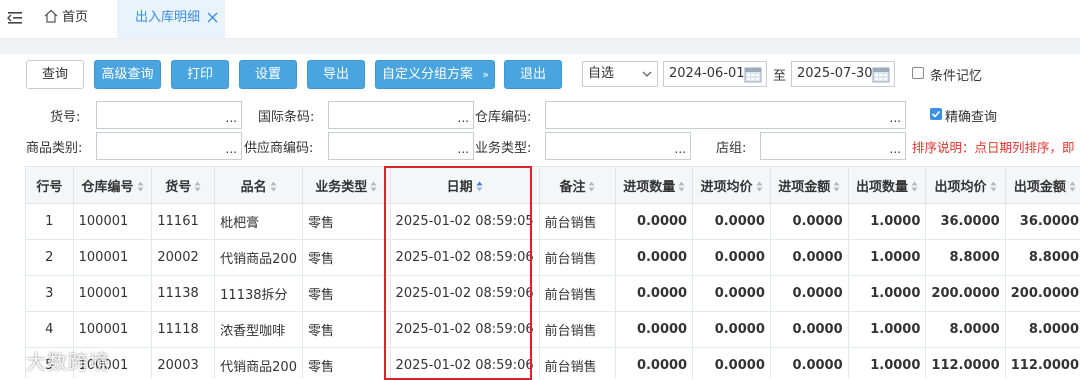  What do you see at coordinates (732, 185) in the screenshot?
I see `column-header: 进项均价` at bounding box center [732, 185].